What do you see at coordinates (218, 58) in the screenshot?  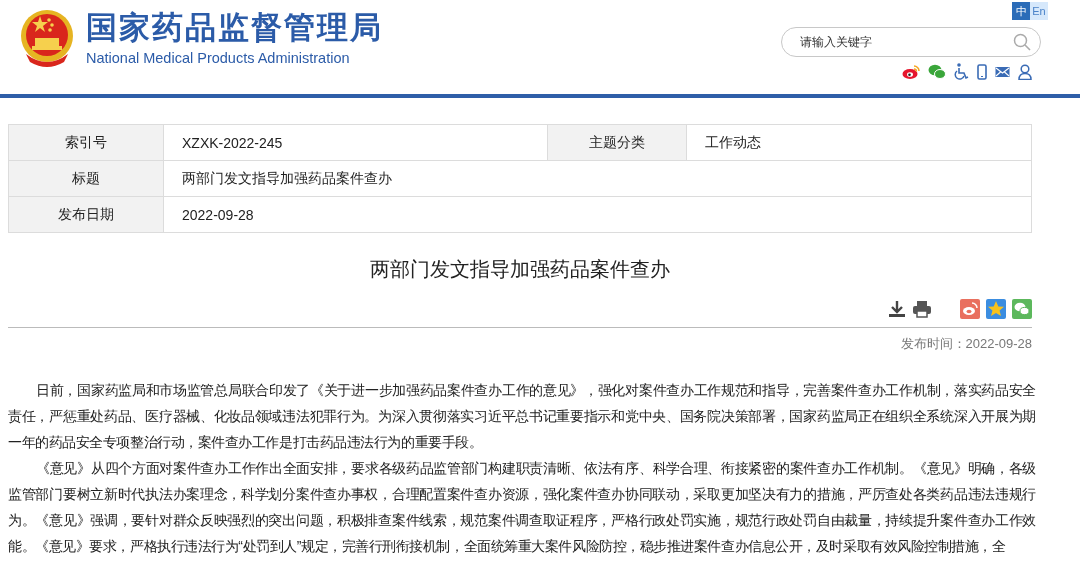 I see `site-subtitle: National Medical Products Administration` at bounding box center [218, 58].